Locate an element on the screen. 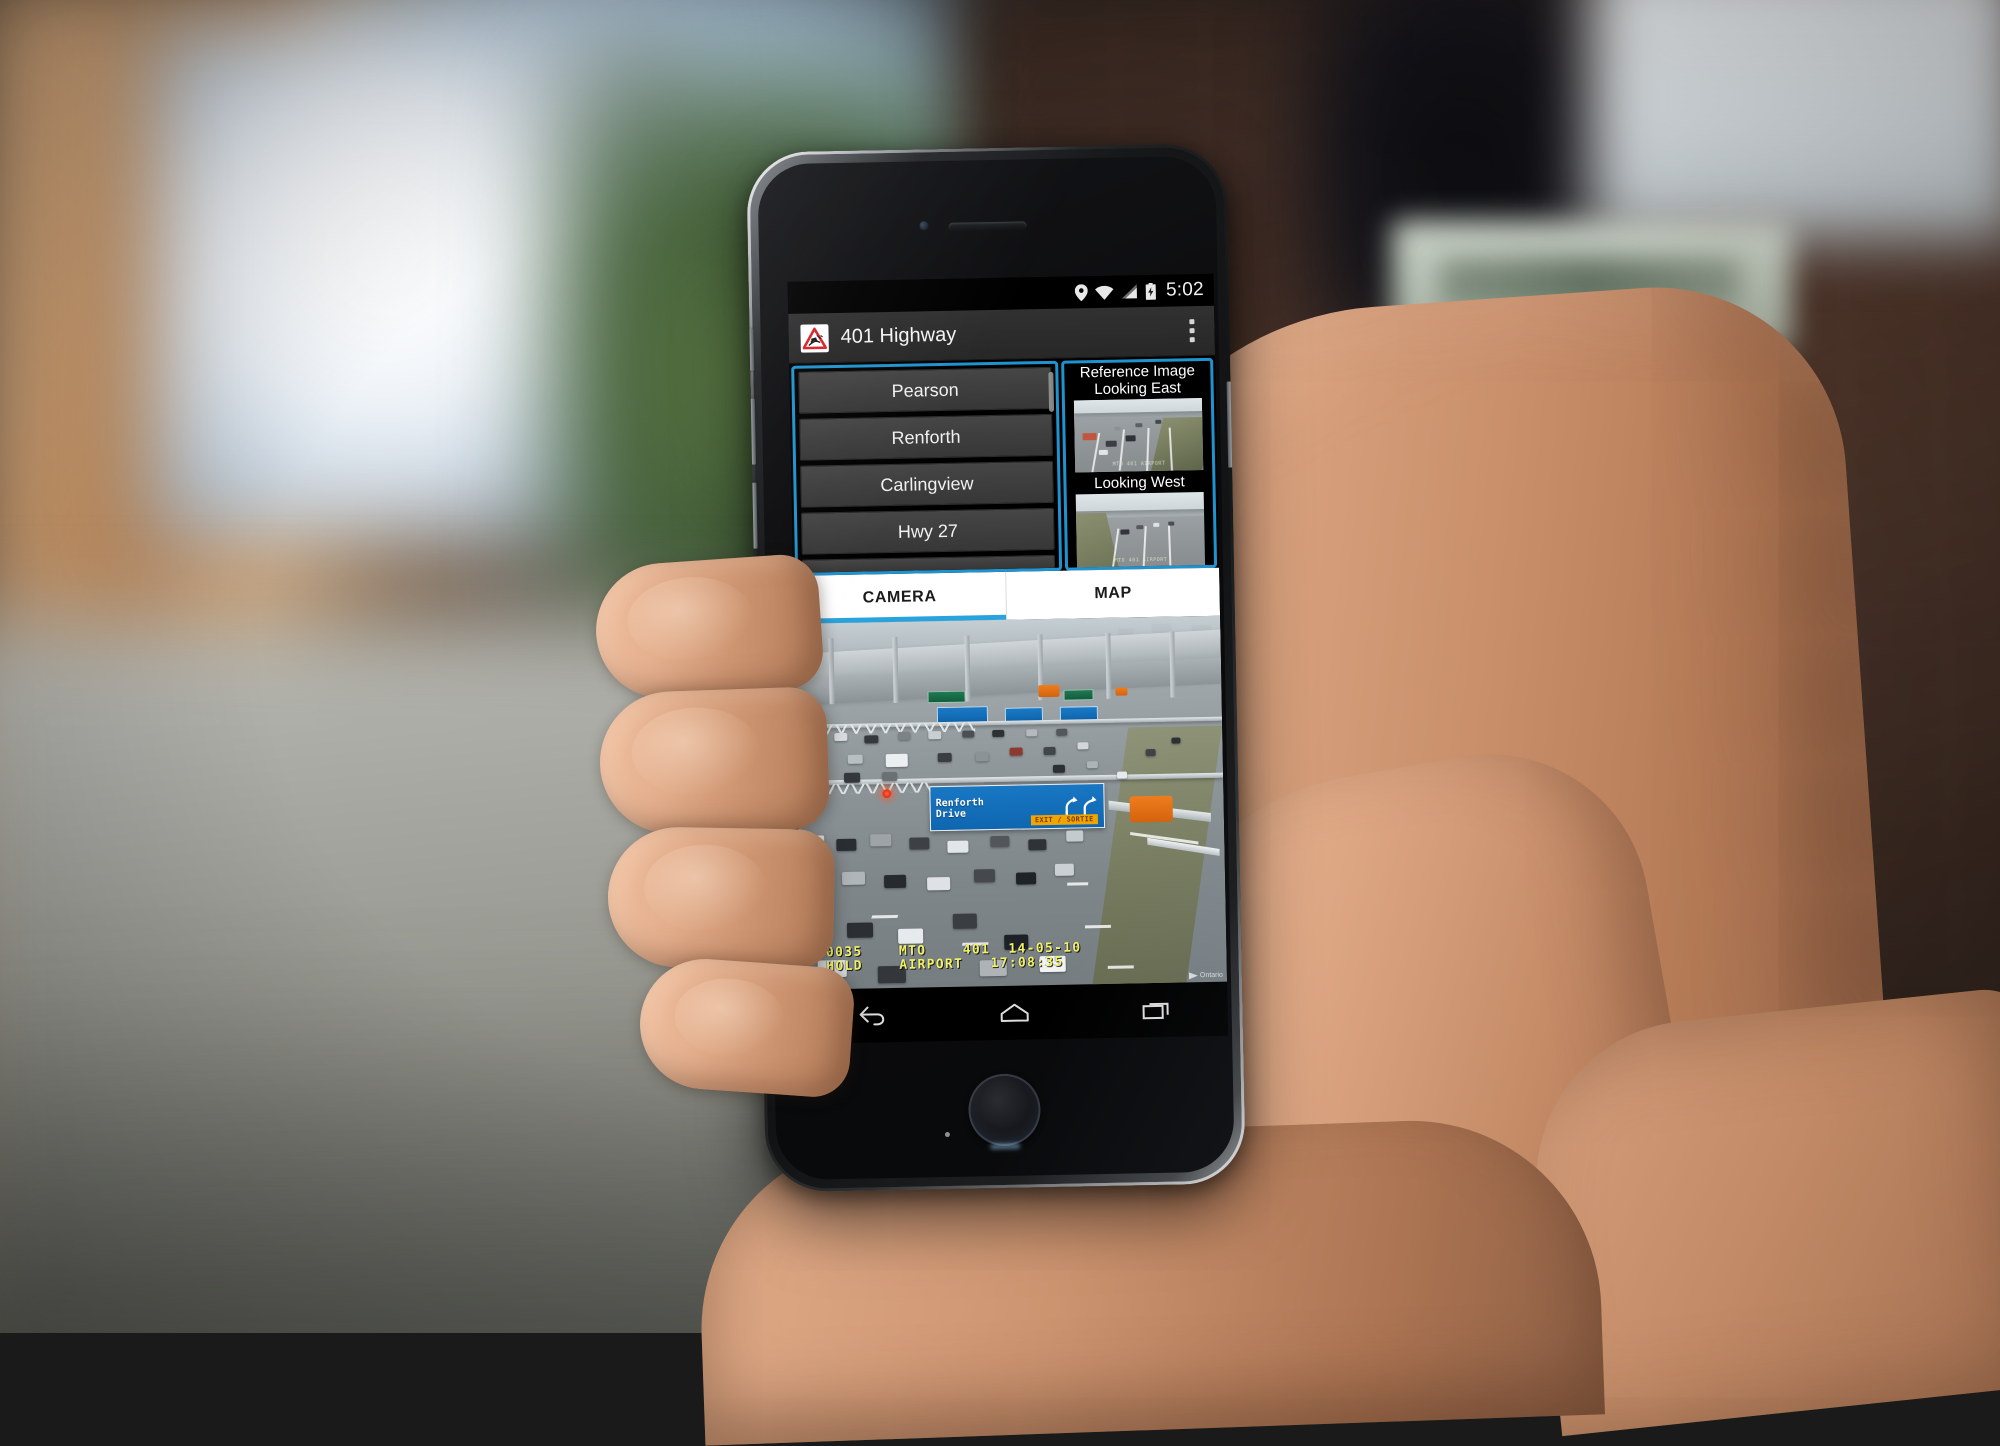 This screenshot has height=1446, width=2000. exit-tag: EXIT / SORTIE is located at coordinates (1064, 820).